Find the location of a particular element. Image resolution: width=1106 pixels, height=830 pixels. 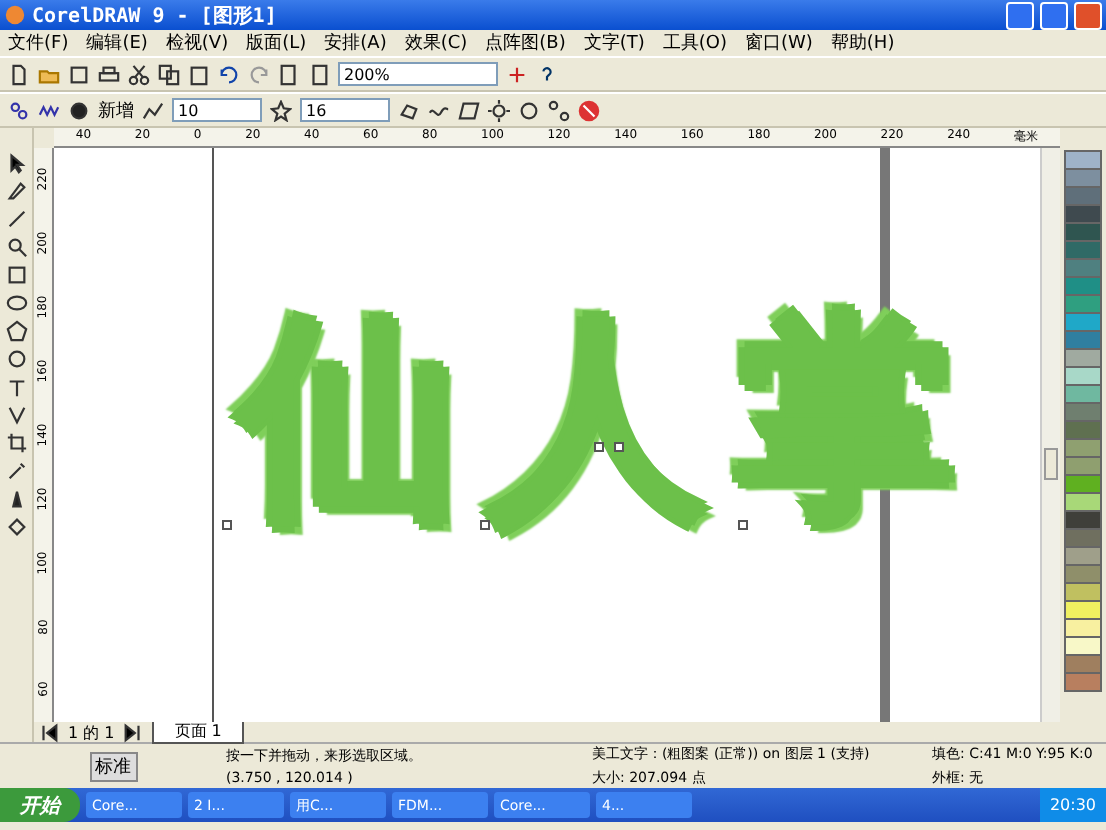

knife-icon is located at coordinates (16, 219).